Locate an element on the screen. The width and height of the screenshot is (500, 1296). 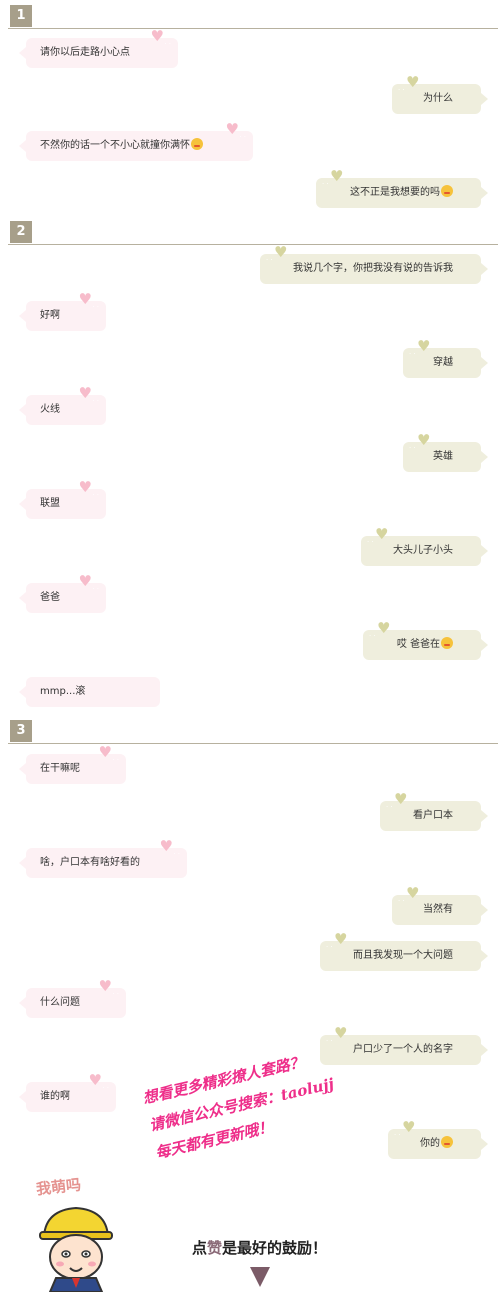
message-text: 谁的啊 is located at coordinates (55, 1096).